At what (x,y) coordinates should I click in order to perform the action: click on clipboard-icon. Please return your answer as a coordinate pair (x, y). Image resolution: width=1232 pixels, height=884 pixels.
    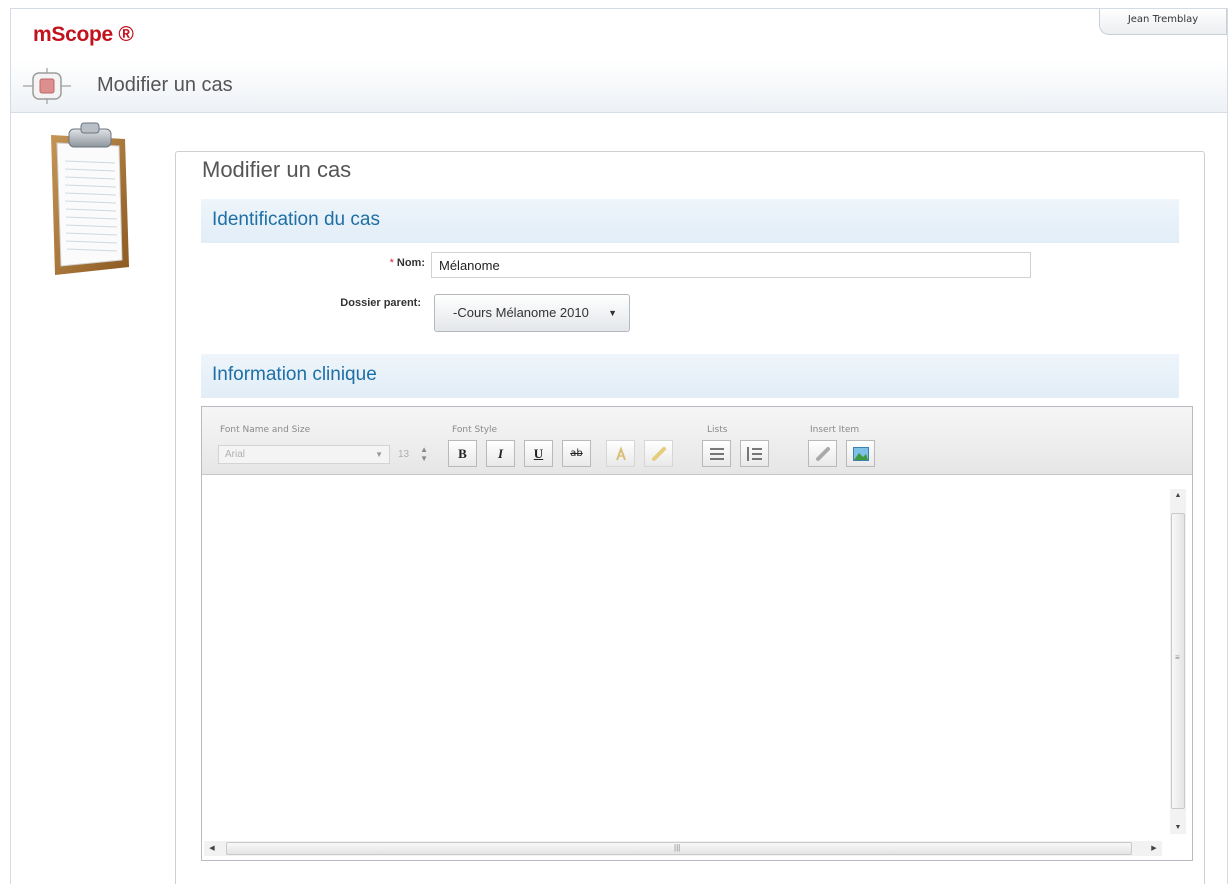
    Looking at the image, I should click on (90, 198).